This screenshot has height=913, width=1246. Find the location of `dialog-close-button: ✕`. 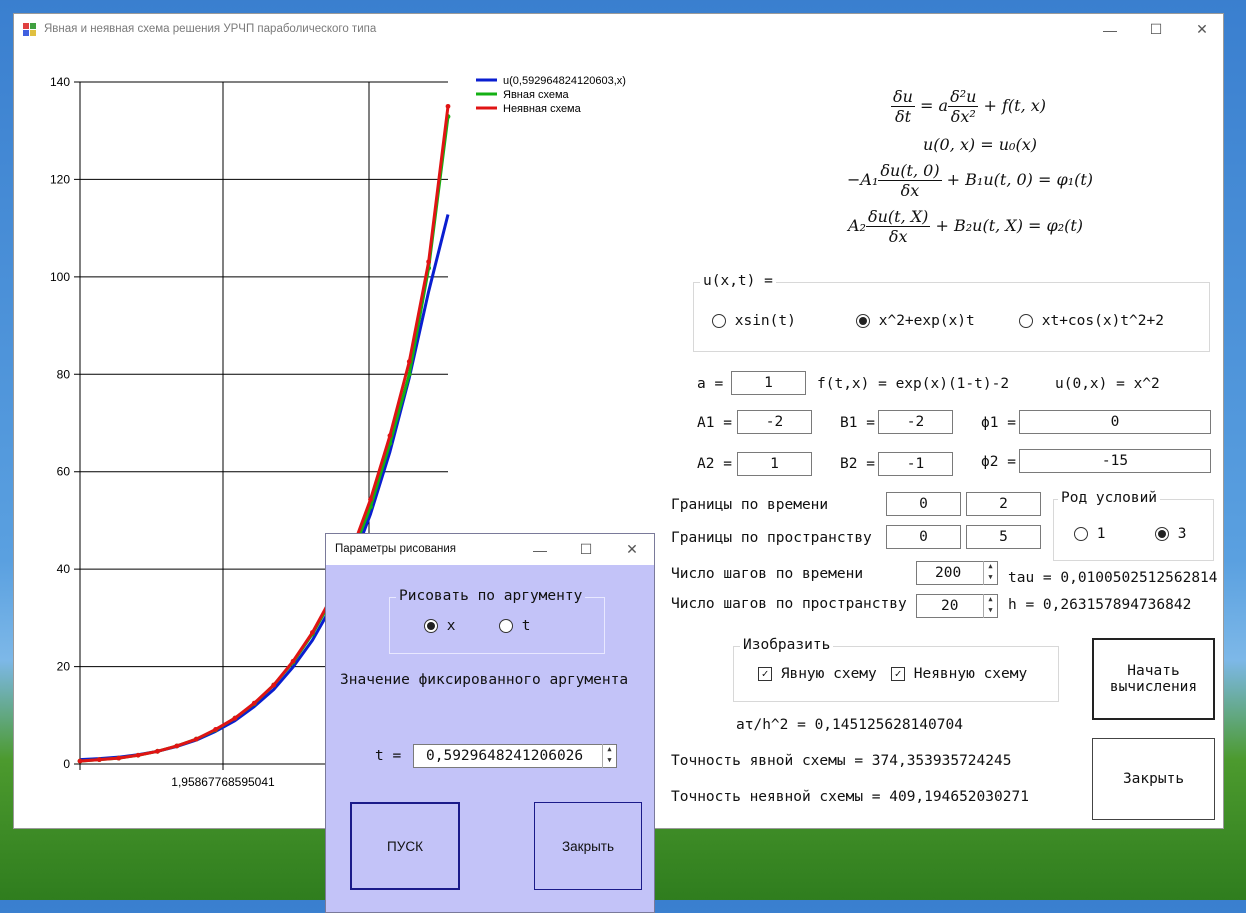

dialog-close-button: ✕ is located at coordinates (632, 549).